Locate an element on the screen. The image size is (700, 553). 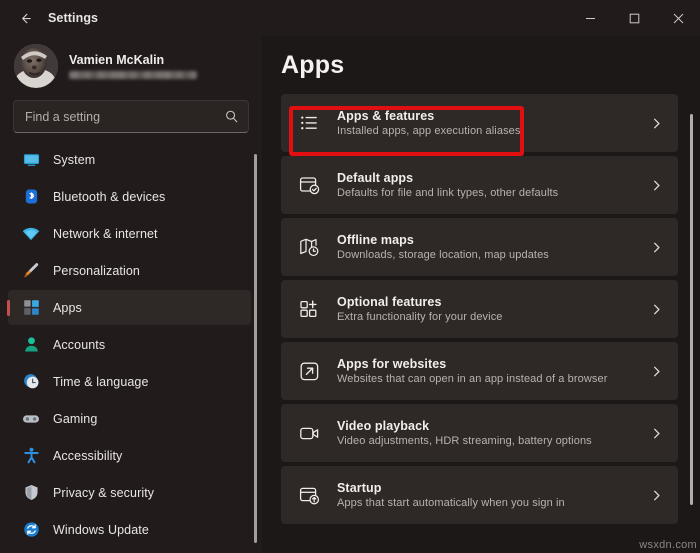
card-title: Apps for websites is located at coordinates (392, 364).